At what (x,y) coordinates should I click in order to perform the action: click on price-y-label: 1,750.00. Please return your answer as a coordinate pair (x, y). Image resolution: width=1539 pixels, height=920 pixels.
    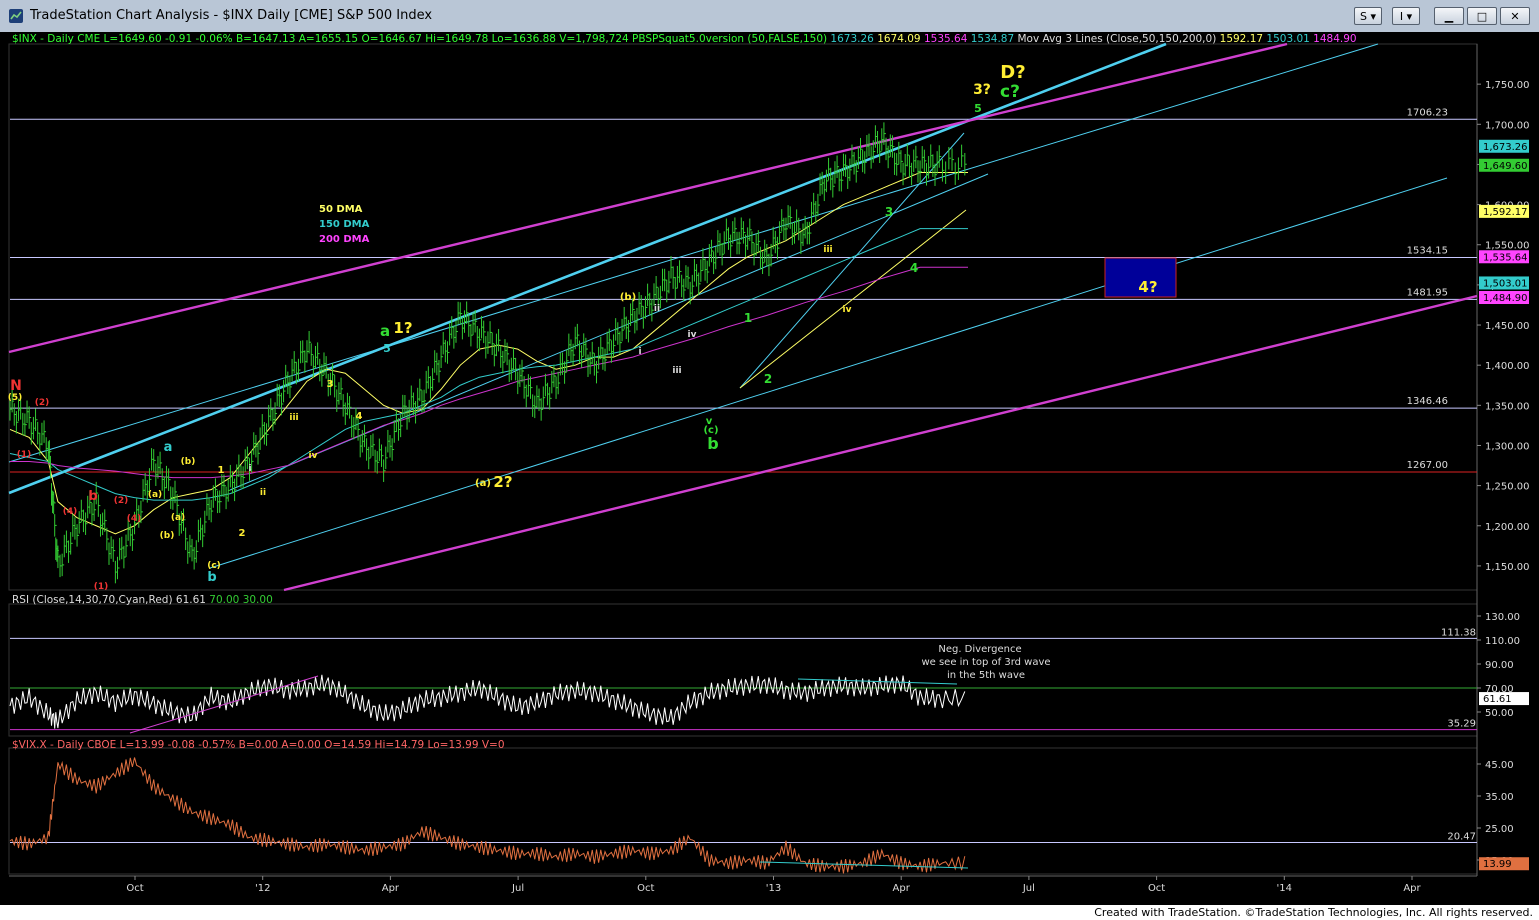
    Looking at the image, I should click on (1507, 85).